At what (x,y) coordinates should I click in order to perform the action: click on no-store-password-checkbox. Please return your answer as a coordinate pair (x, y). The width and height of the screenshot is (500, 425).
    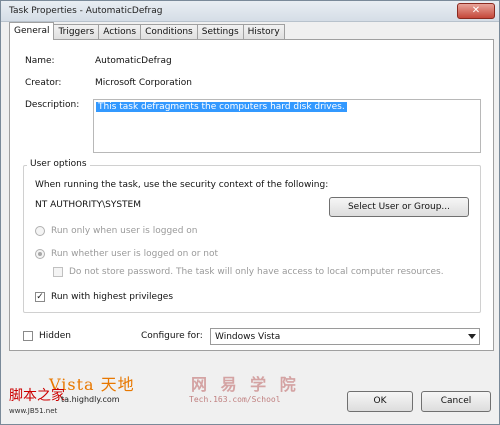
    Looking at the image, I should click on (58, 272).